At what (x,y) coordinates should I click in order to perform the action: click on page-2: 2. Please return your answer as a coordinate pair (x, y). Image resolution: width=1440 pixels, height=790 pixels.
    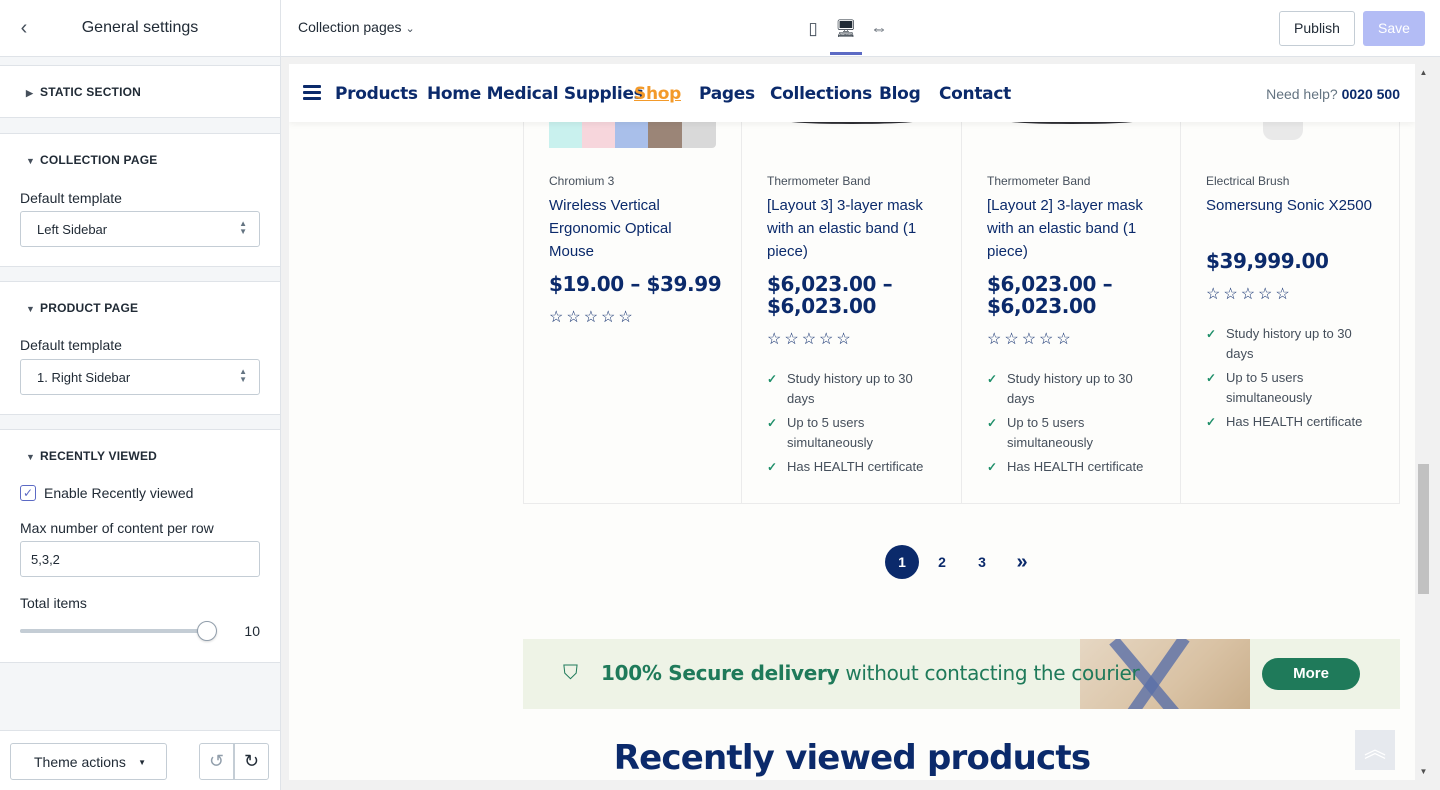
    Looking at the image, I should click on (942, 562).